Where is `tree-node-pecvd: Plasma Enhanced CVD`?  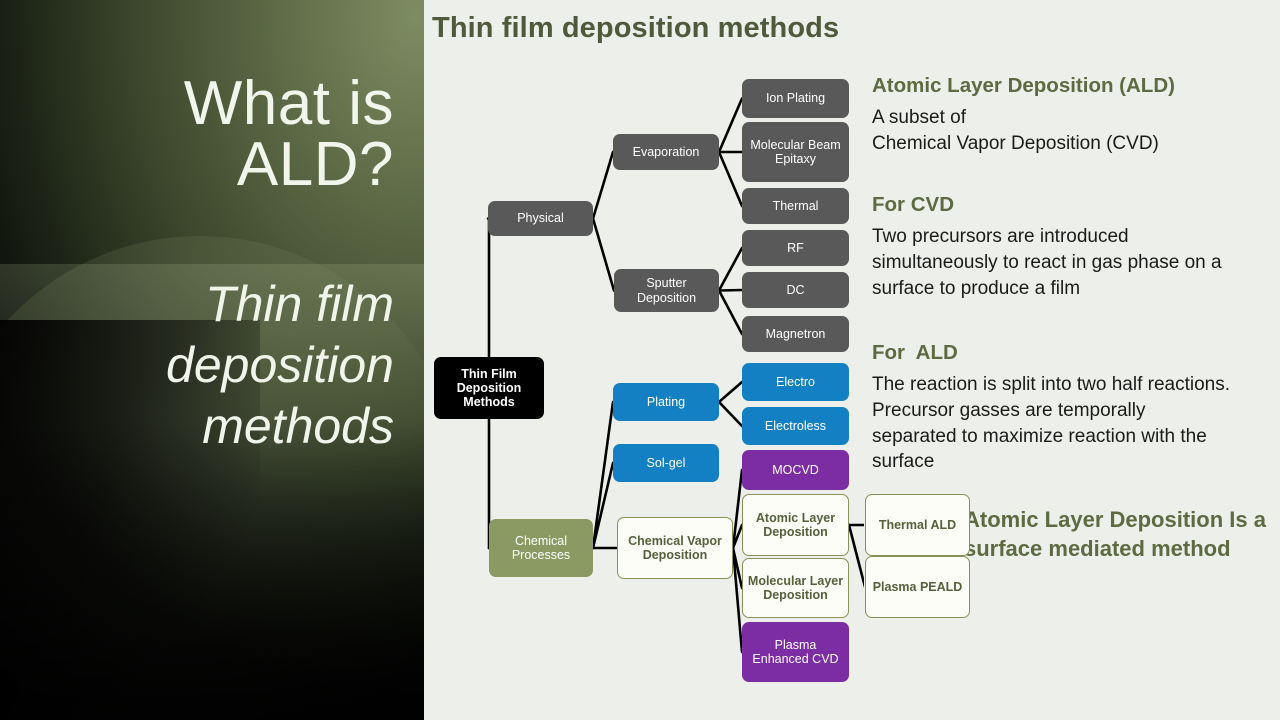 tree-node-pecvd: Plasma Enhanced CVD is located at coordinates (795, 652).